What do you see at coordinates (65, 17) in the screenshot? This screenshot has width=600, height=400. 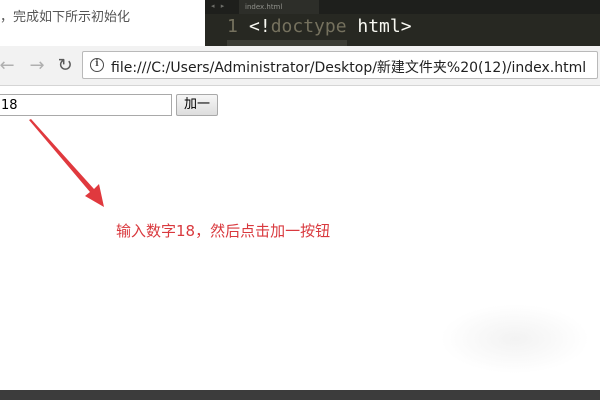 I see `article-text: ，完成如下所示初始化` at bounding box center [65, 17].